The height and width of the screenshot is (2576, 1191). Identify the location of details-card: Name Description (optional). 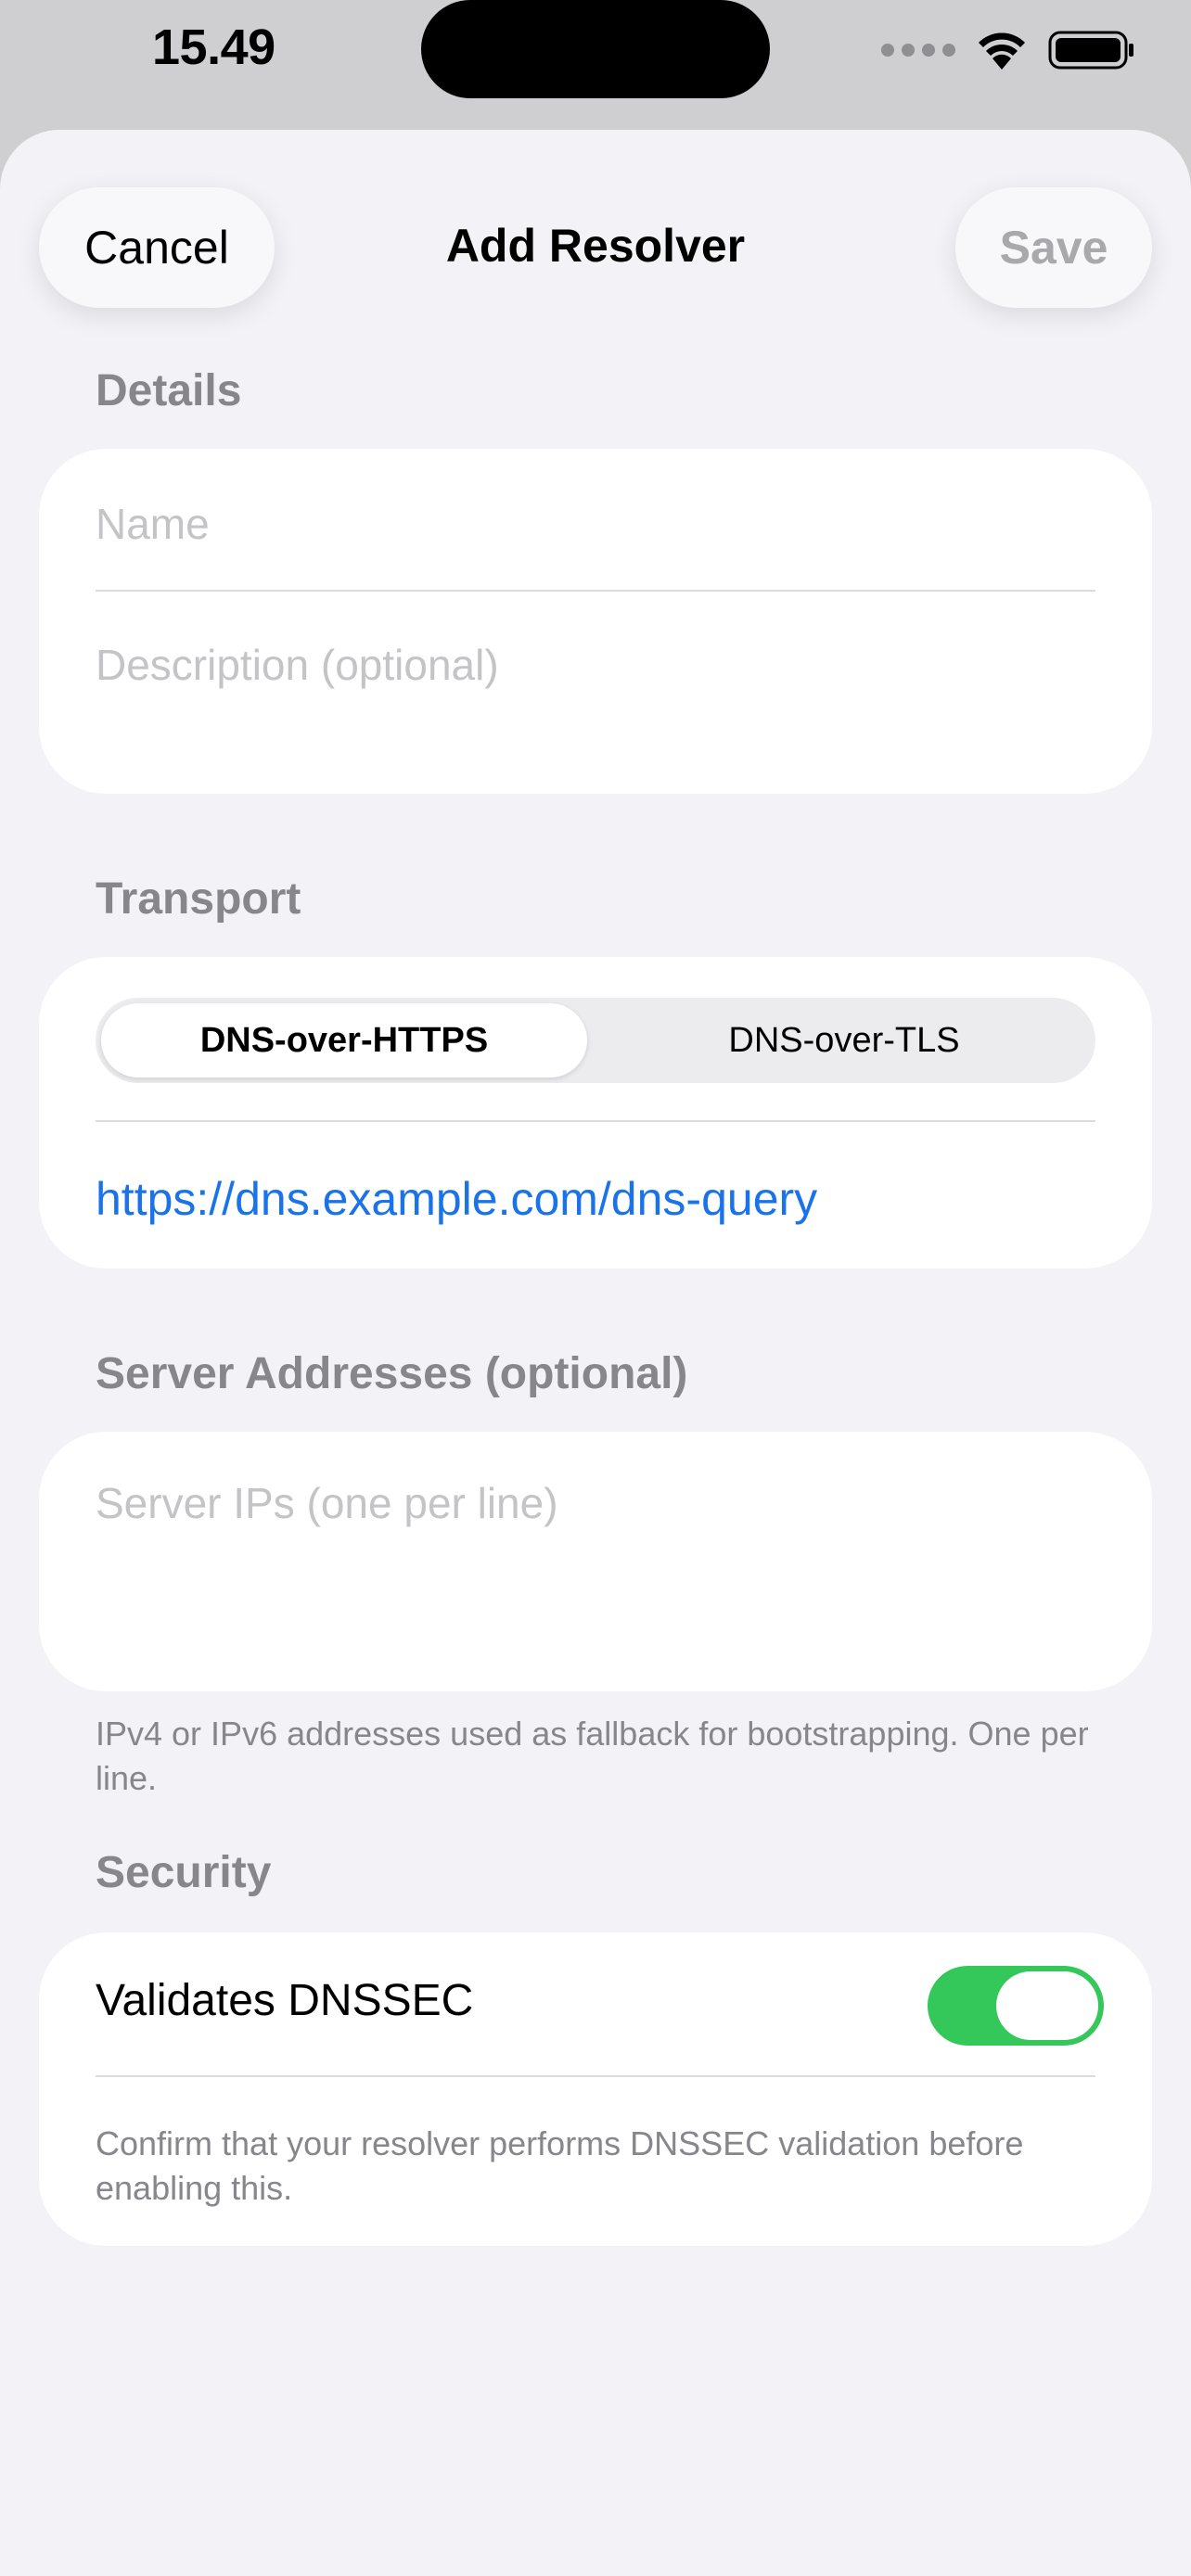
(595, 622).